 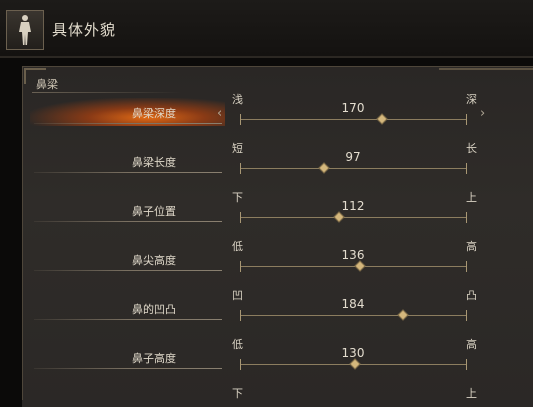 What do you see at coordinates (154, 211) in the screenshot?
I see `slider-label: 鼻子位置` at bounding box center [154, 211].